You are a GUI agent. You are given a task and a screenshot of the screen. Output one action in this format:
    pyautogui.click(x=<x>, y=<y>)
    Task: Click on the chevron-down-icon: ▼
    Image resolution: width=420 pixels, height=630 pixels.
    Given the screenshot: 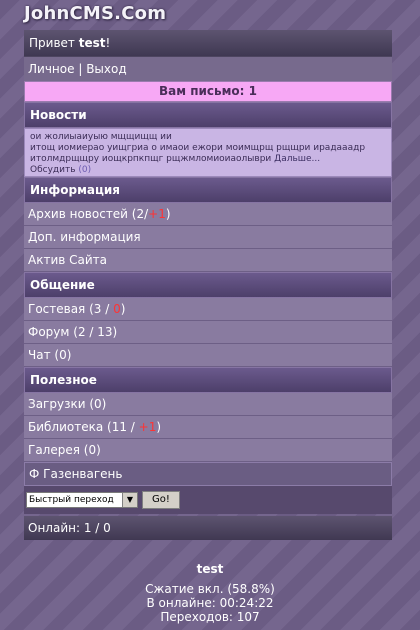 What is the action you would take?
    pyautogui.click(x=129, y=500)
    